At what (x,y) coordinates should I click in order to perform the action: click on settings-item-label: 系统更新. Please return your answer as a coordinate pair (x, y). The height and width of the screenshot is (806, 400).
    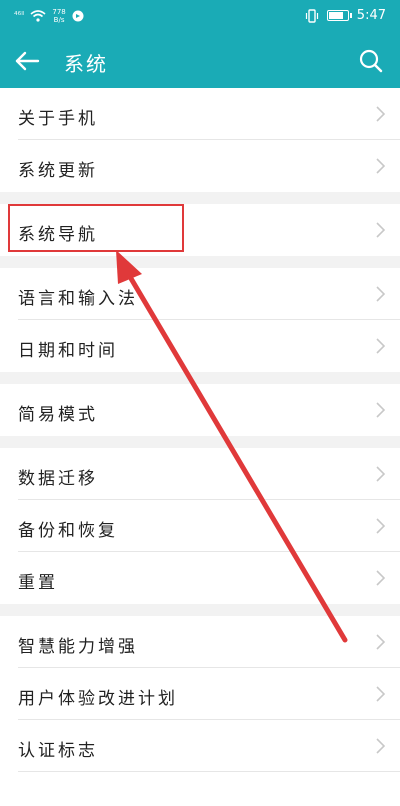
    Looking at the image, I should click on (58, 171).